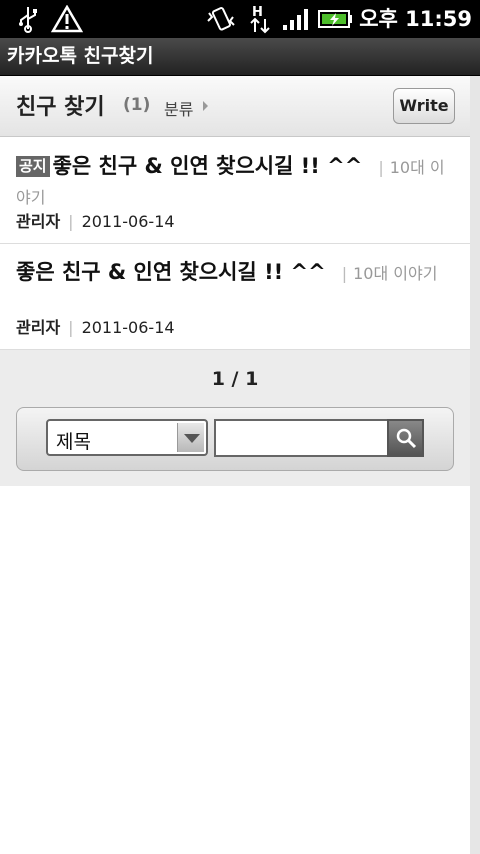  I want to click on signal-icon, so click(297, 19).